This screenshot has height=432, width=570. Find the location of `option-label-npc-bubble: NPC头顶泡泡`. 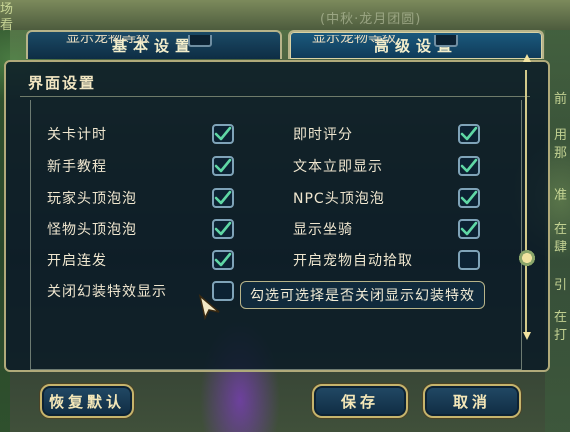

option-label-npc-bubble: NPC头顶泡泡 is located at coordinates (339, 199).